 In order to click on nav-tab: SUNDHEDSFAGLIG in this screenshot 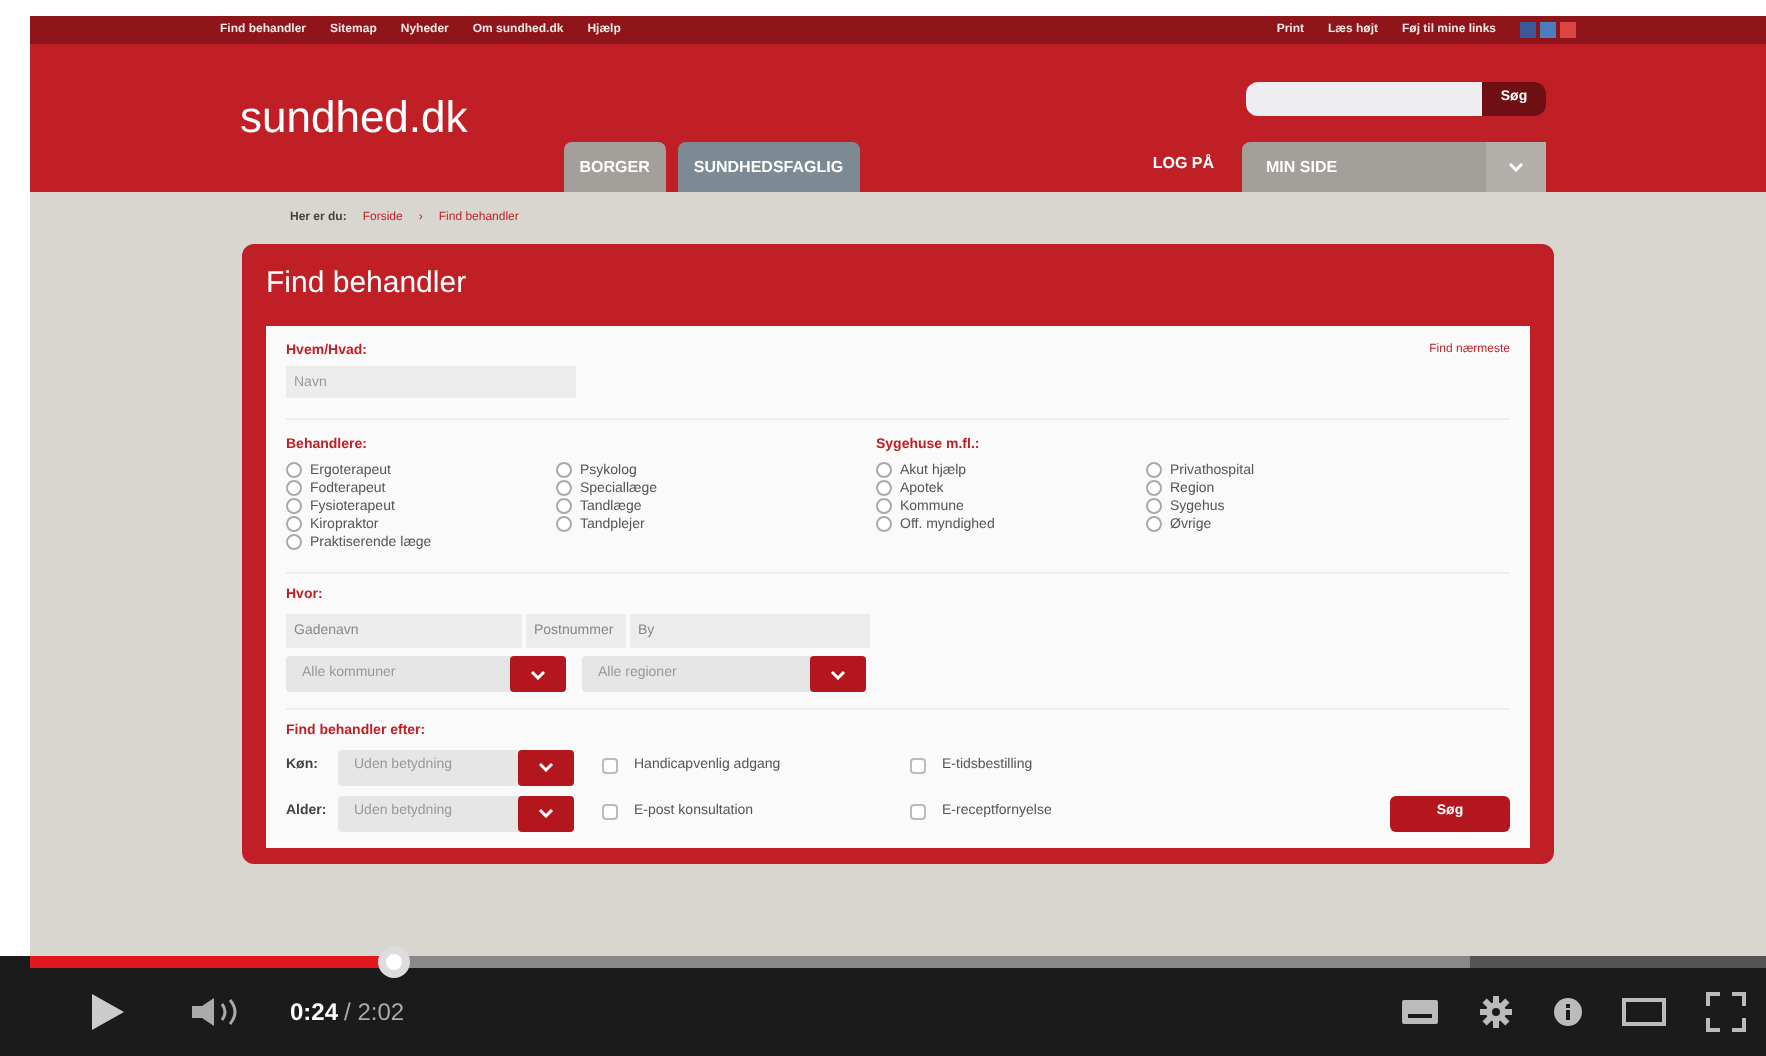, I will do `click(768, 167)`.